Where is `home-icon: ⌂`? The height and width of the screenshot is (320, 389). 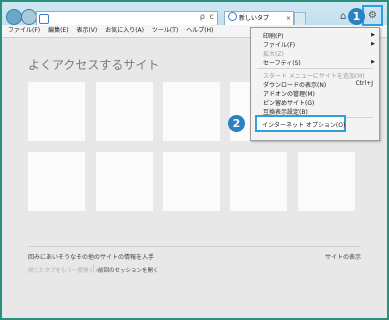 home-icon: ⌂ is located at coordinates (343, 16).